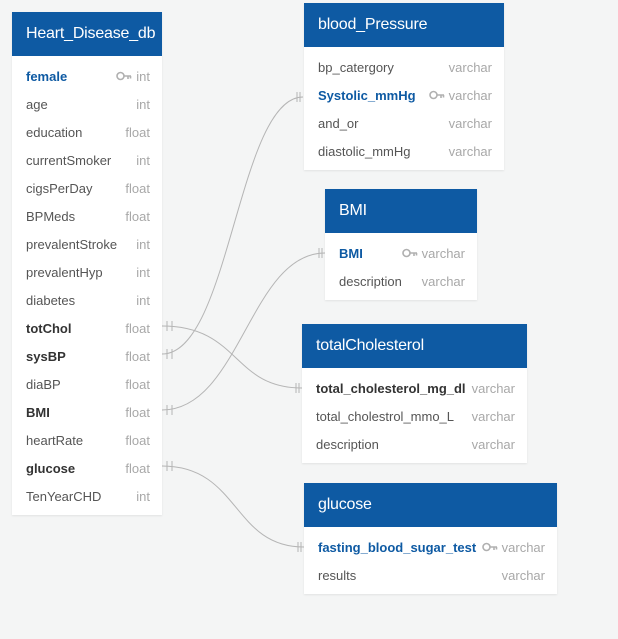 The width and height of the screenshot is (618, 639). What do you see at coordinates (364, 151) in the screenshot?
I see `field-name: diastolic_mmHg` at bounding box center [364, 151].